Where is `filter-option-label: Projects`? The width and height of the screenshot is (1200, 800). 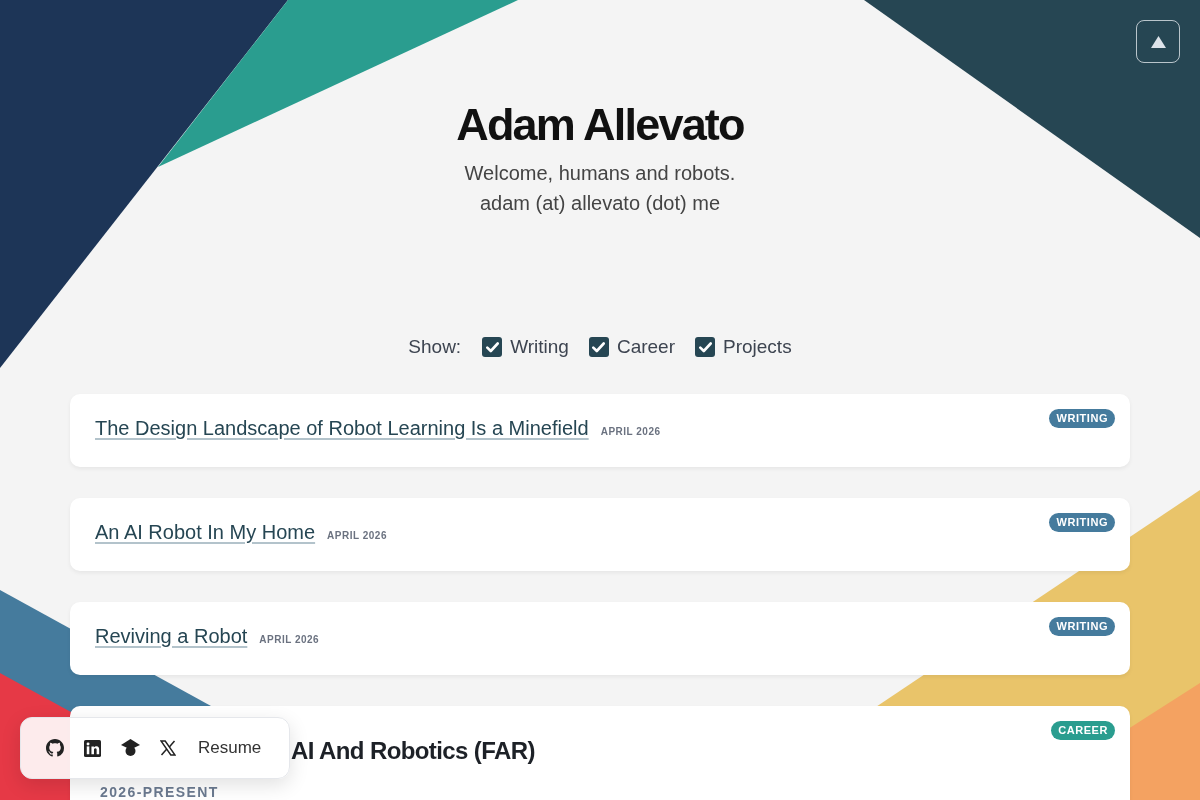
filter-option-label: Projects is located at coordinates (757, 347).